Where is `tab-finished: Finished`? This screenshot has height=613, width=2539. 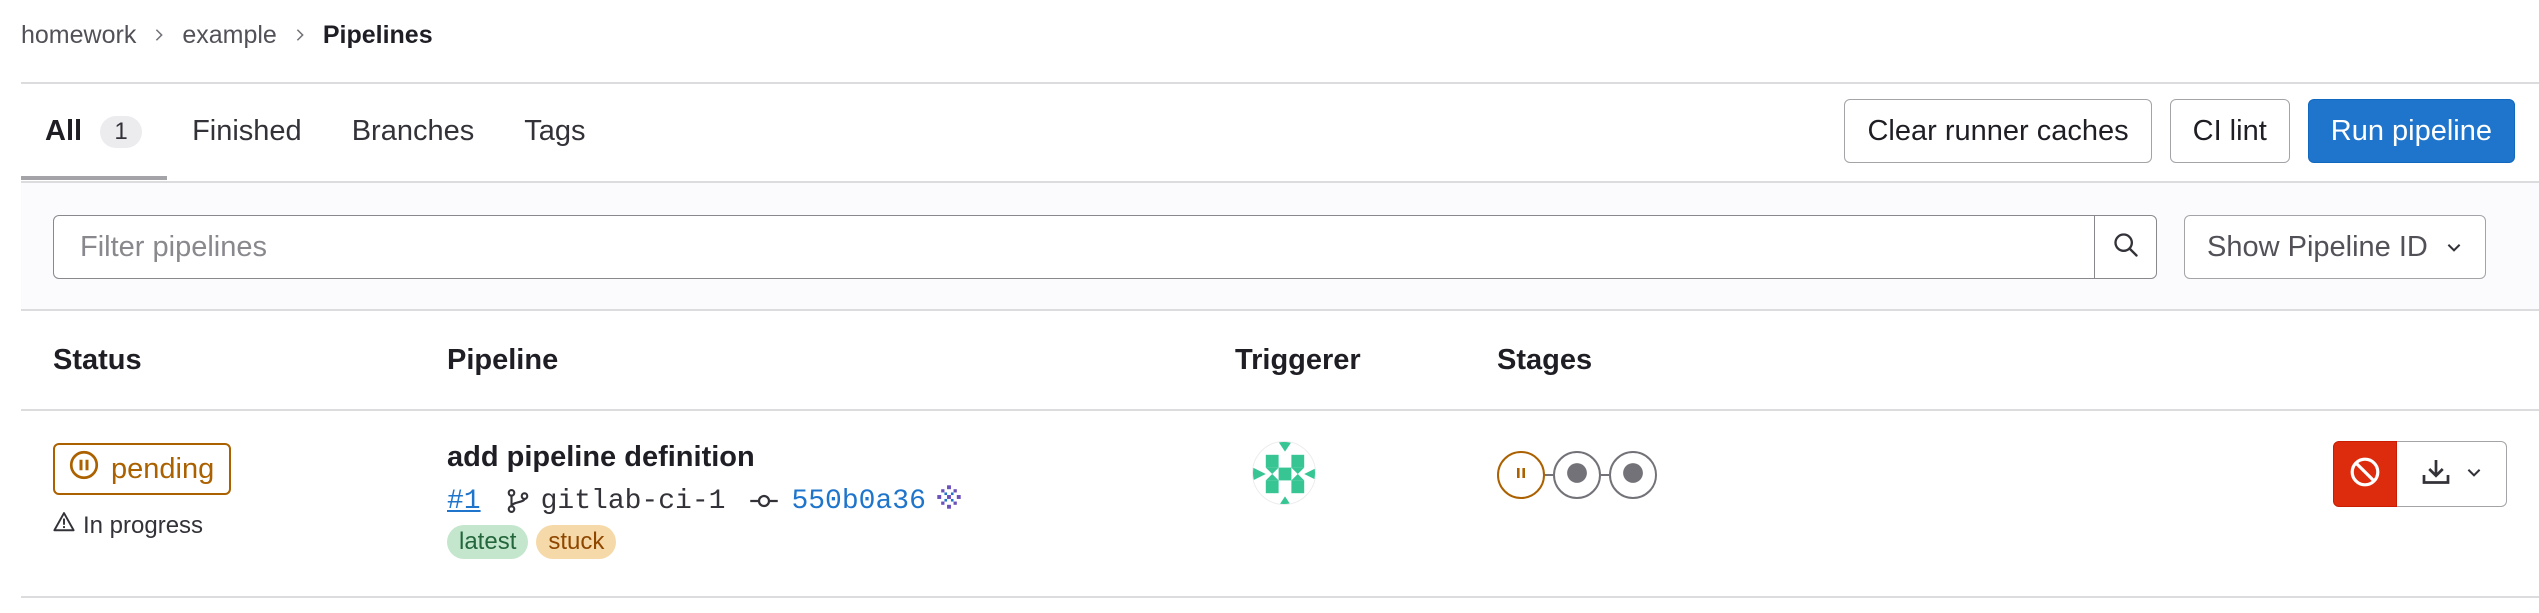 tab-finished: Finished is located at coordinates (247, 131).